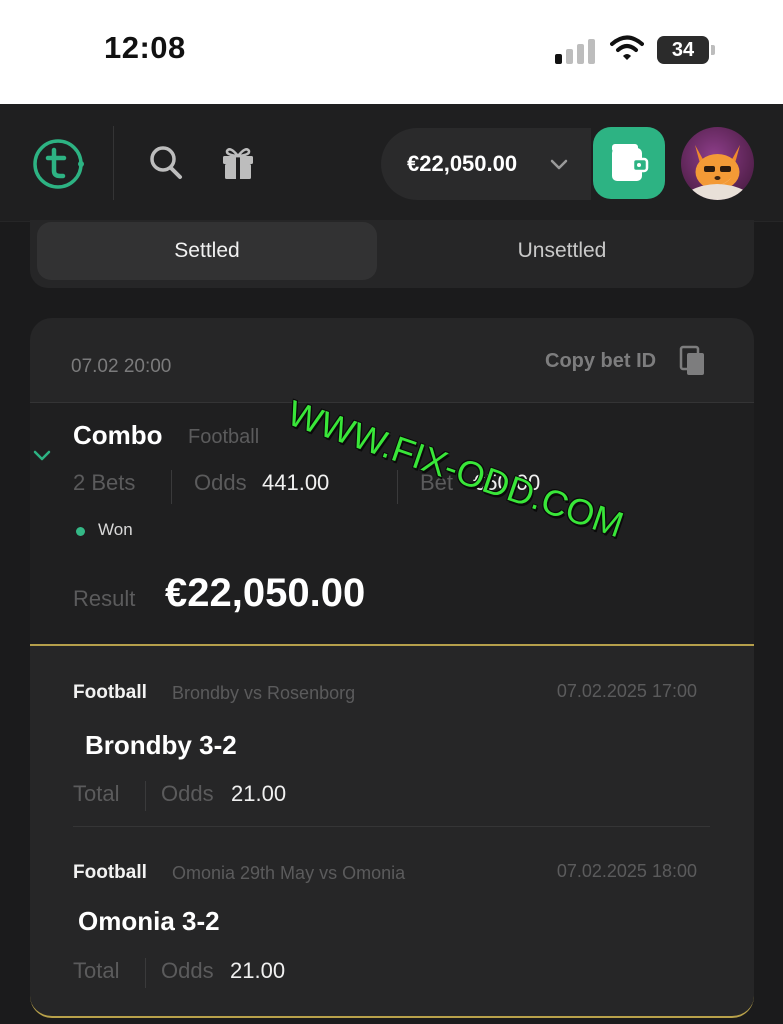  I want to click on odds-value: 441.00, so click(296, 482).